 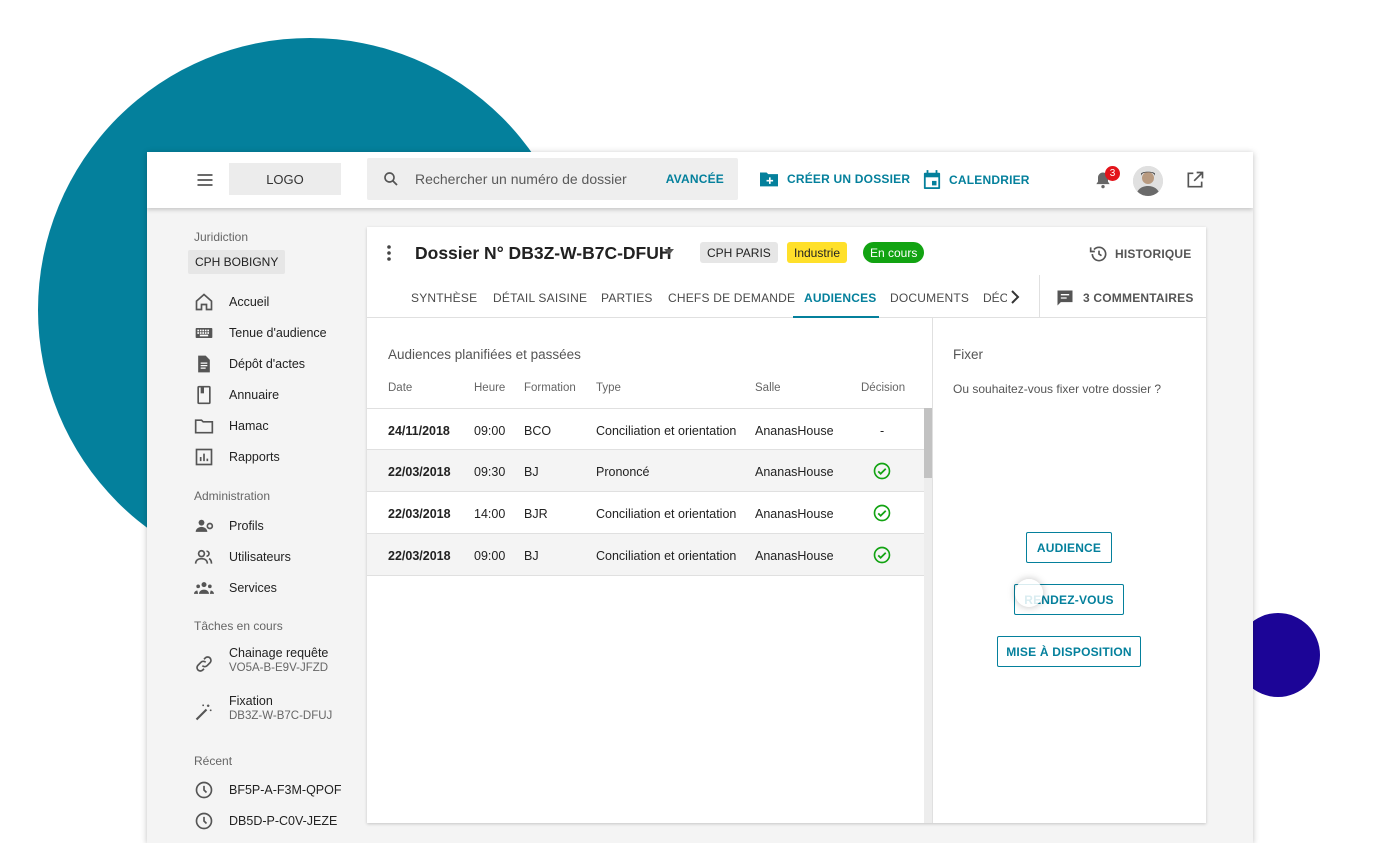 What do you see at coordinates (995, 298) in the screenshot?
I see `tab-decisions: DÉCISIONS` at bounding box center [995, 298].